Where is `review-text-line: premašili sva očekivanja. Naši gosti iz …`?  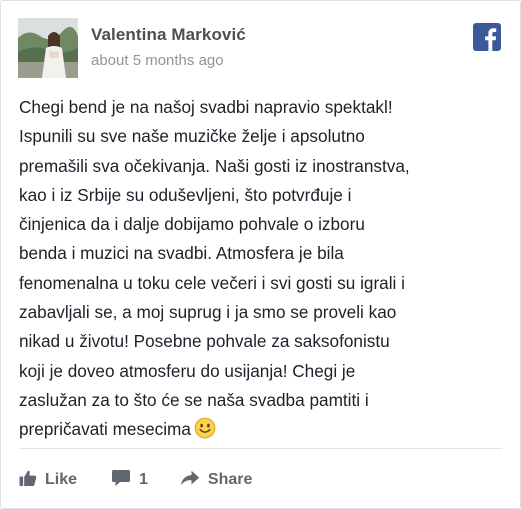 review-text-line: premašili sva očekivanja. Naši gosti iz … is located at coordinates (214, 165).